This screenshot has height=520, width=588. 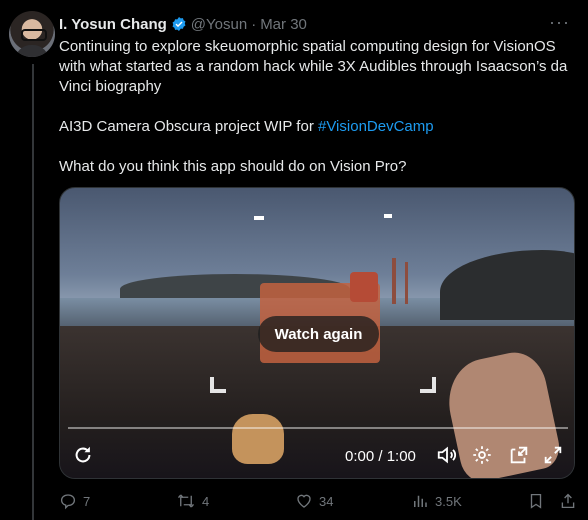 I want to click on avatar-shirt, so click(x=32, y=51).